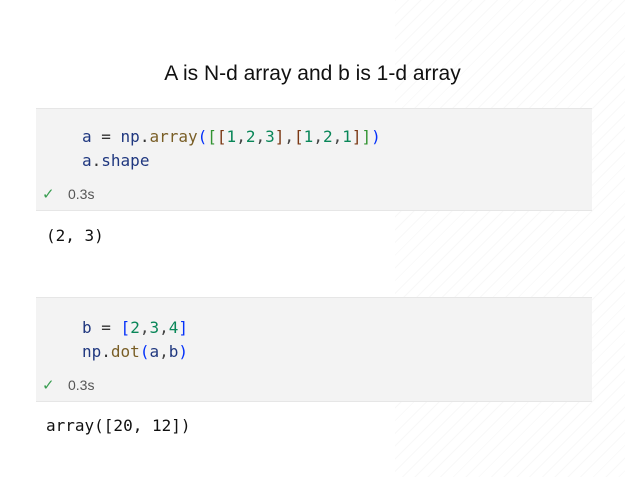 The image size is (625, 477). What do you see at coordinates (116, 160) in the screenshot?
I see `code-line: a.shape` at bounding box center [116, 160].